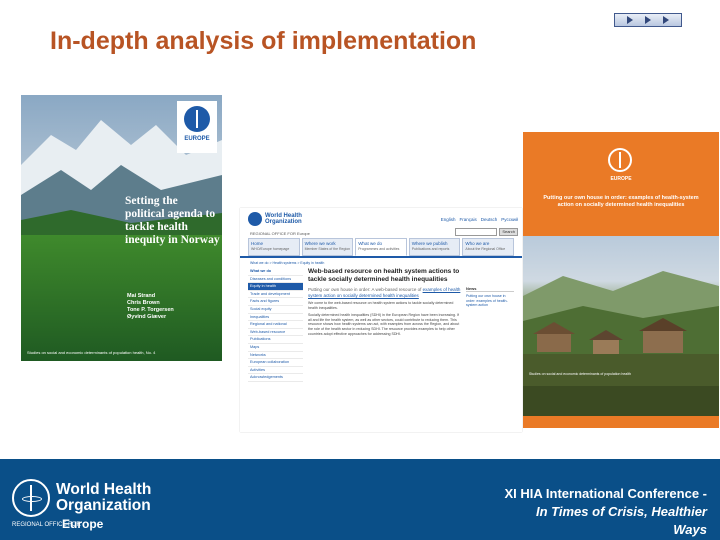 This screenshot has height=540, width=720. I want to click on next-slide-button, so click(648, 20).